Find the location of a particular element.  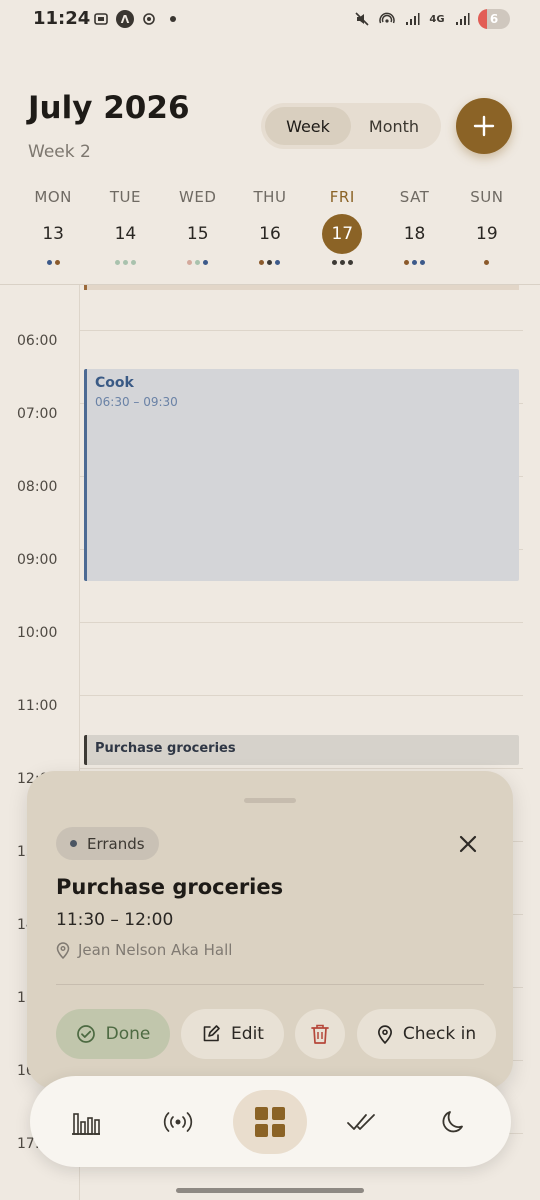

status-bar: 11:24 Λ 4G 6 is located at coordinates (270, 20).